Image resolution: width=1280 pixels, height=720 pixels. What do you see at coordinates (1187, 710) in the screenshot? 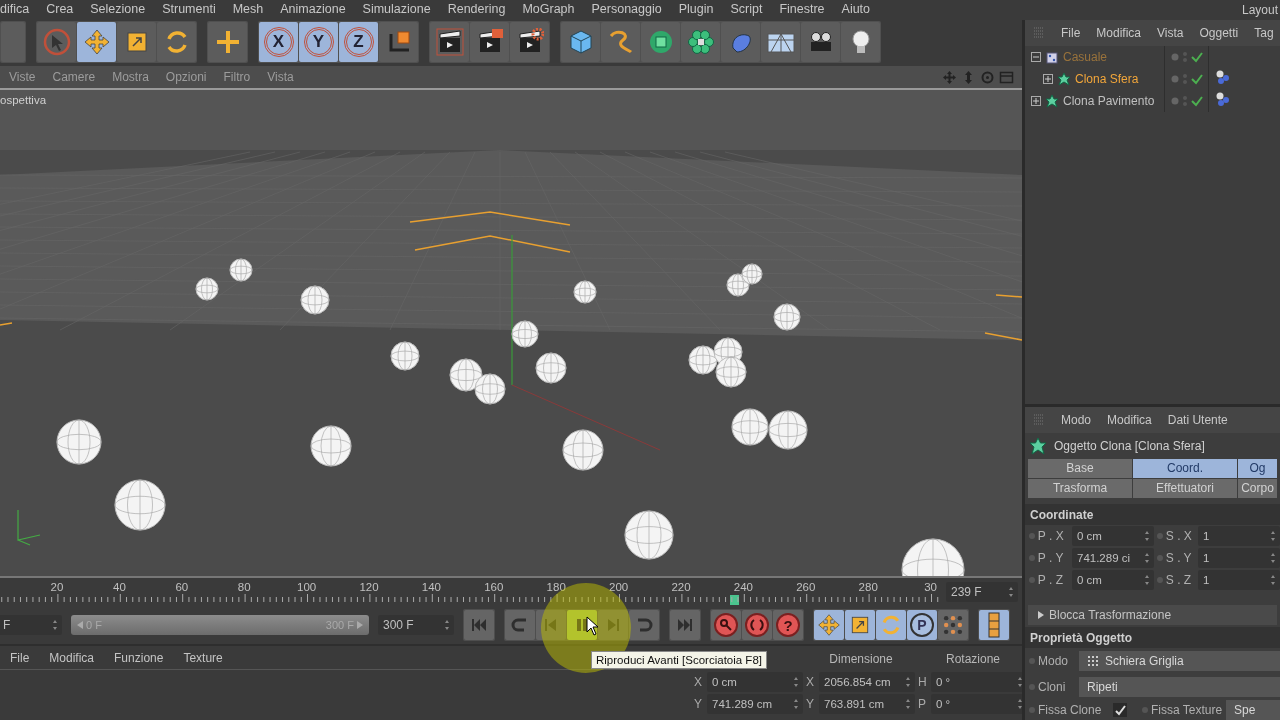
I see `field-label: Fissa Texture` at bounding box center [1187, 710].